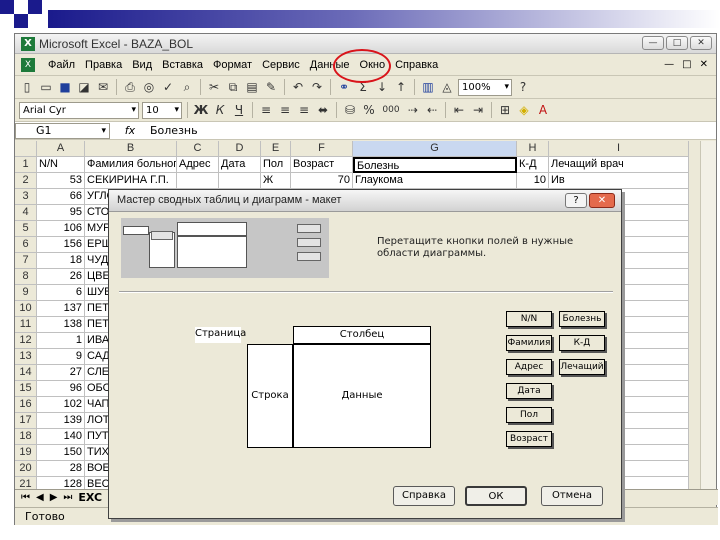 This screenshot has height=540, width=720. What do you see at coordinates (523, 87) in the screenshot?
I see `help-icon: ?` at bounding box center [523, 87].